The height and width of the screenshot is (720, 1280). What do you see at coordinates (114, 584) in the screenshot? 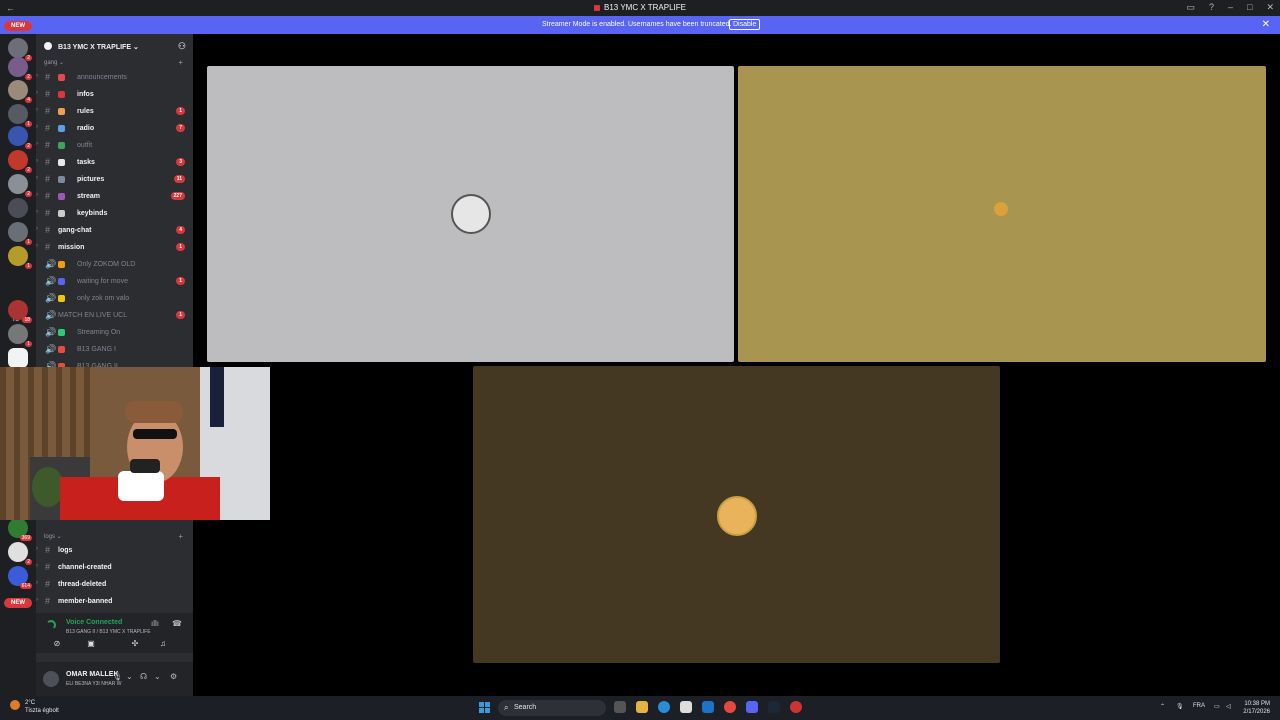
I see `channel-item: › # thread-deleted` at bounding box center [114, 584].